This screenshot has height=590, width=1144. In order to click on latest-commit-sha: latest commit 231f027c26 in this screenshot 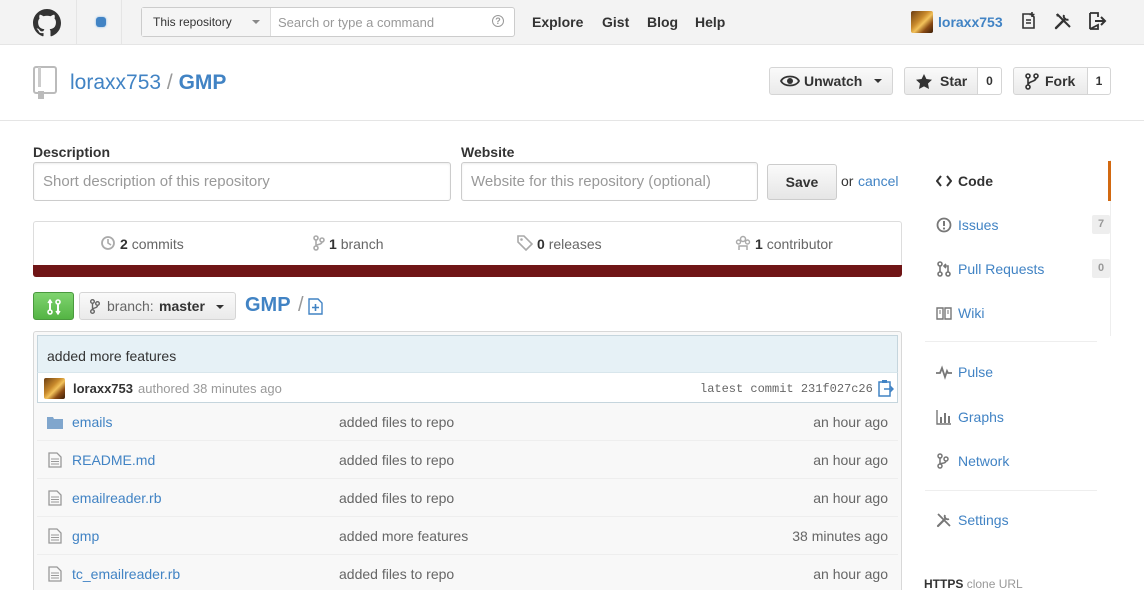, I will do `click(786, 389)`.